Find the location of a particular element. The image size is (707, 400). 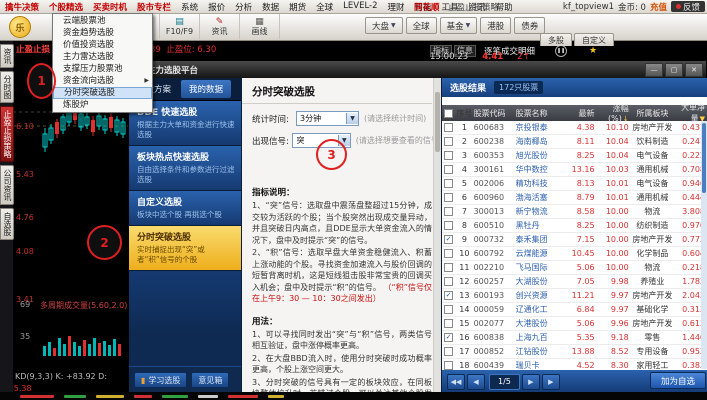

cell-stock-name: 京投银泰 is located at coordinates (539, 127).